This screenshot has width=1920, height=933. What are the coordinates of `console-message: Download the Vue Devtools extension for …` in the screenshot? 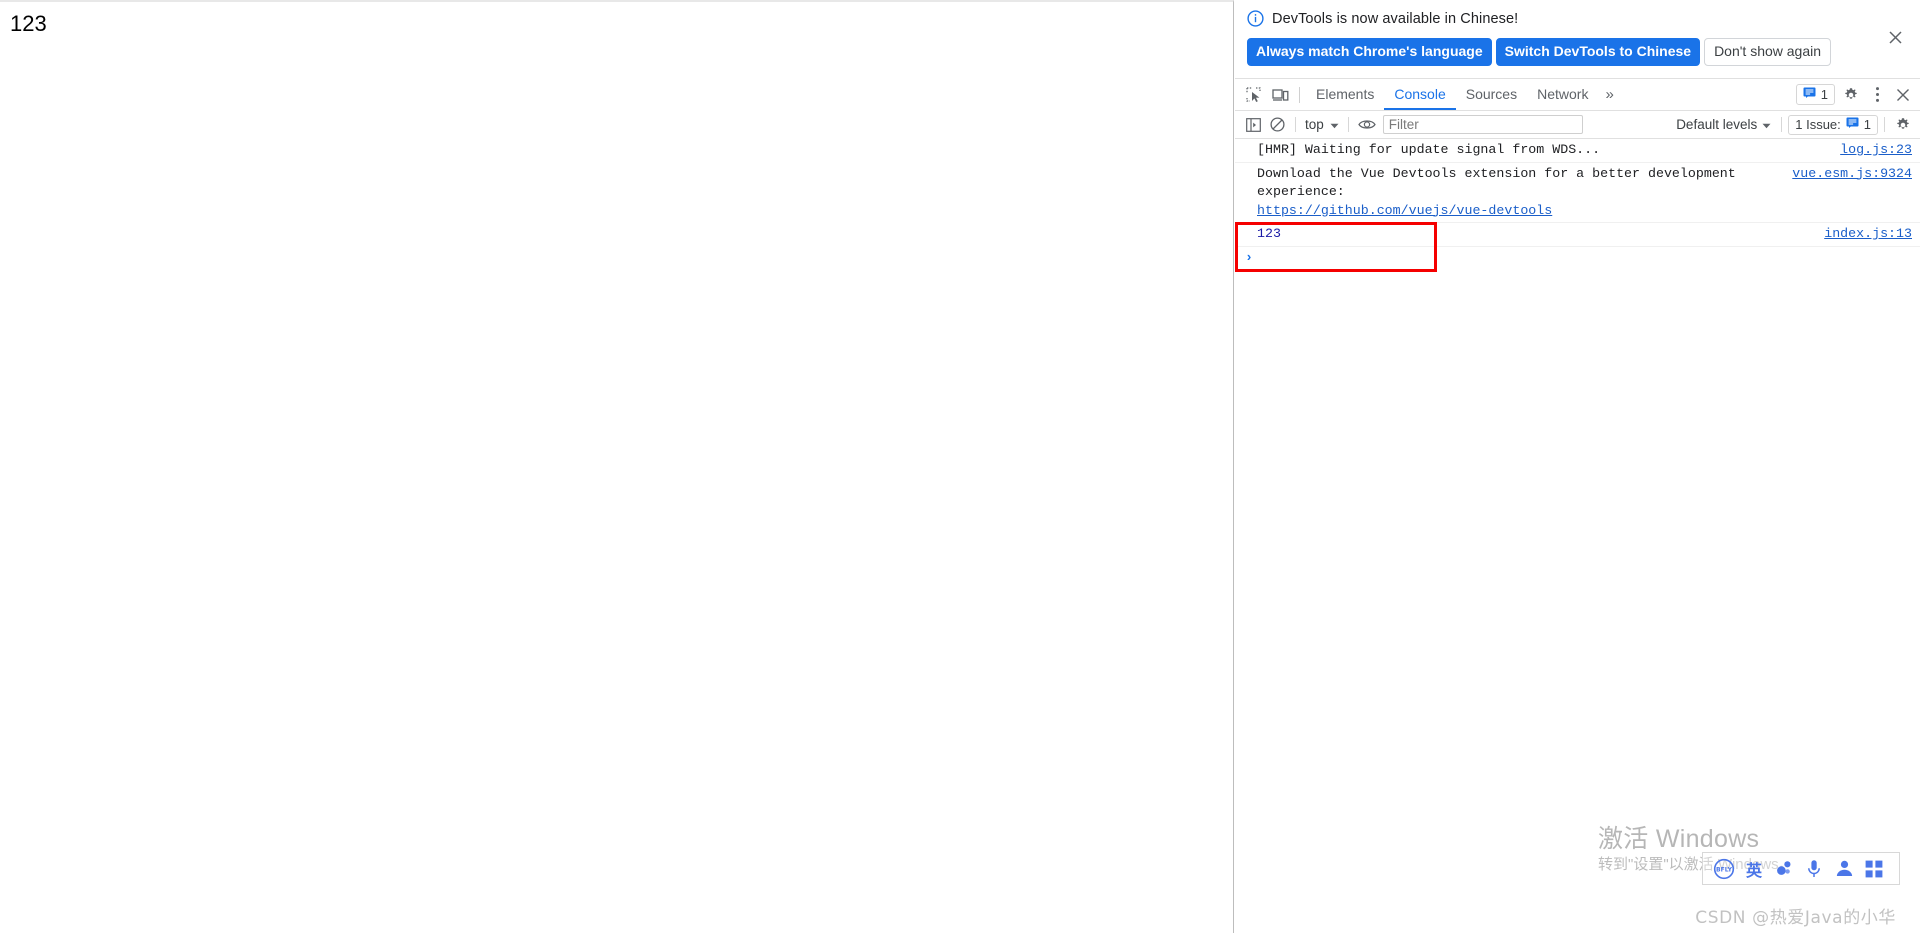 It's located at (1577, 193).